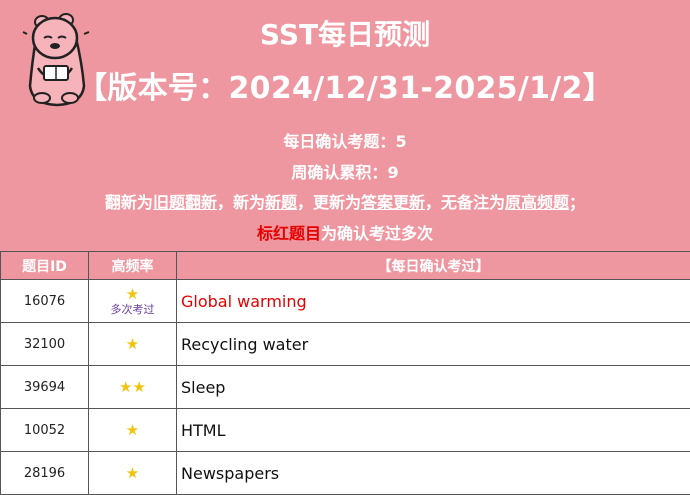  Describe the element at coordinates (377, 233) in the screenshot. I see `red-note-suffix: 为确认考过多次` at that location.